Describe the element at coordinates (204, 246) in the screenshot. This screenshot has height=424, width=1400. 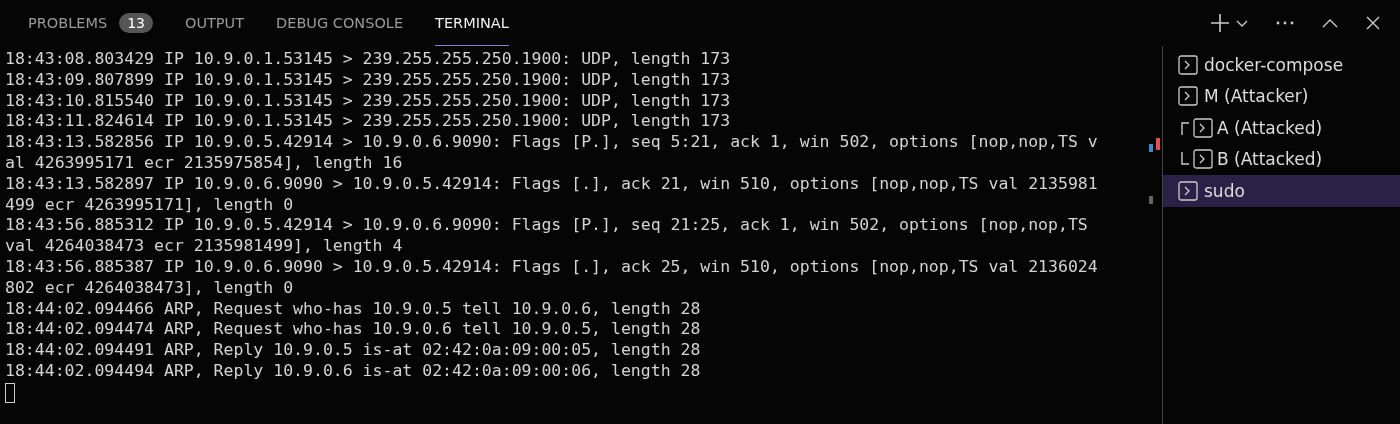
I see `terminal-line: val 4264038473 ecr 2135981499], length 4` at that location.